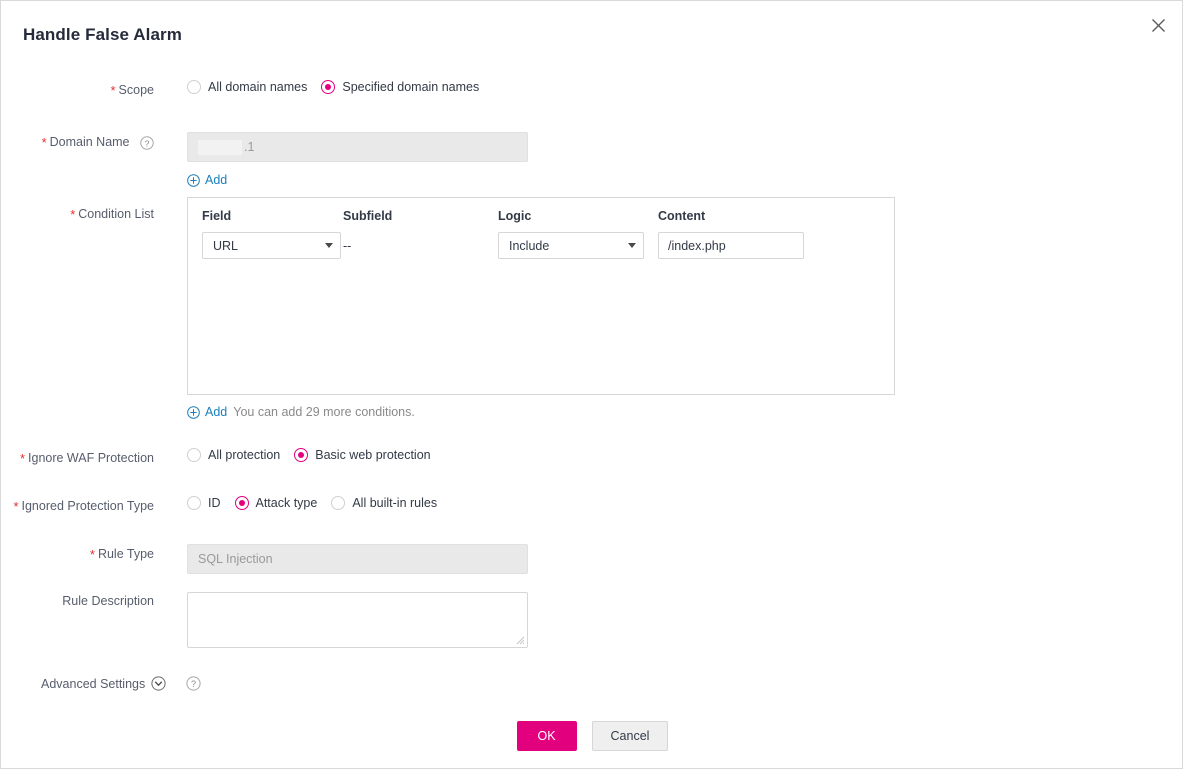 The height and width of the screenshot is (771, 1185). I want to click on radio-scope-specified-domain-names: Specified domain names, so click(400, 87).